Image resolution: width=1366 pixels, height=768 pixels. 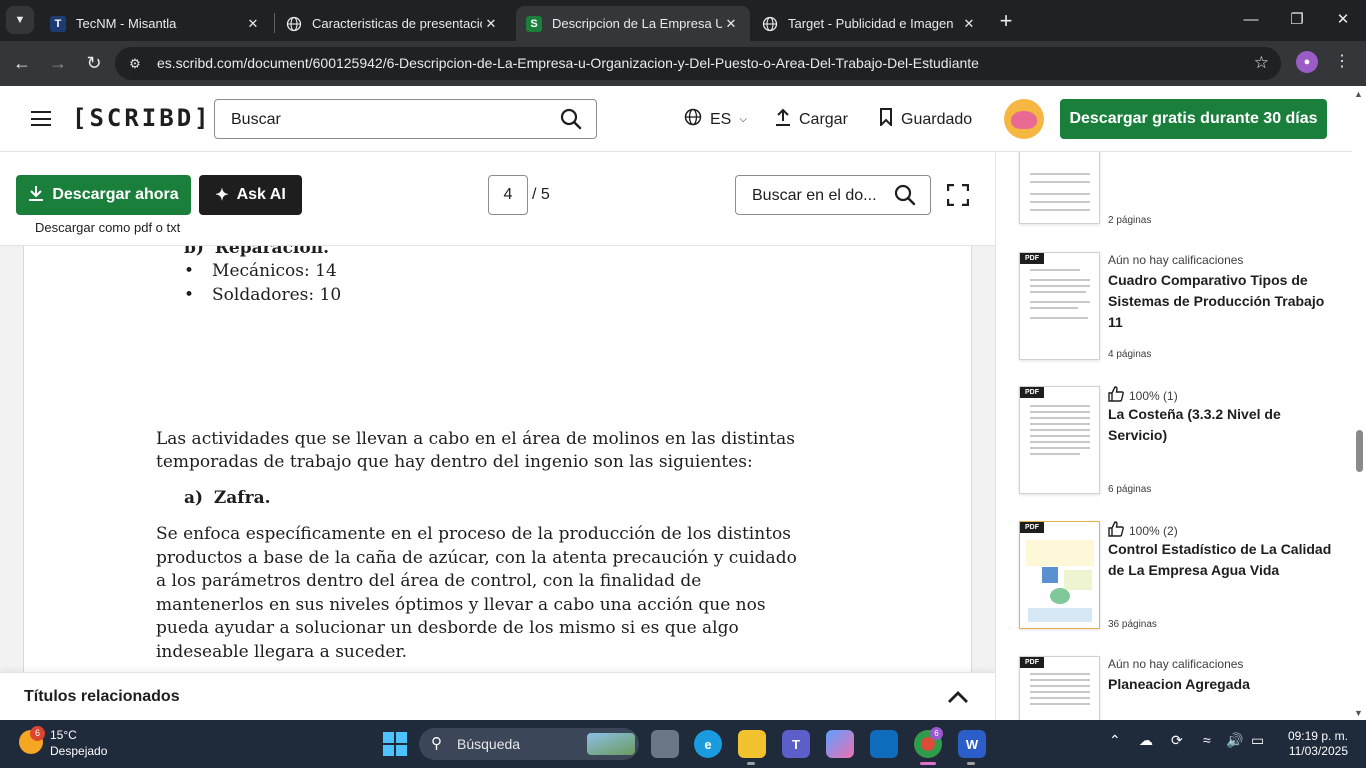 I want to click on page-total: / 5, so click(x=541, y=194).